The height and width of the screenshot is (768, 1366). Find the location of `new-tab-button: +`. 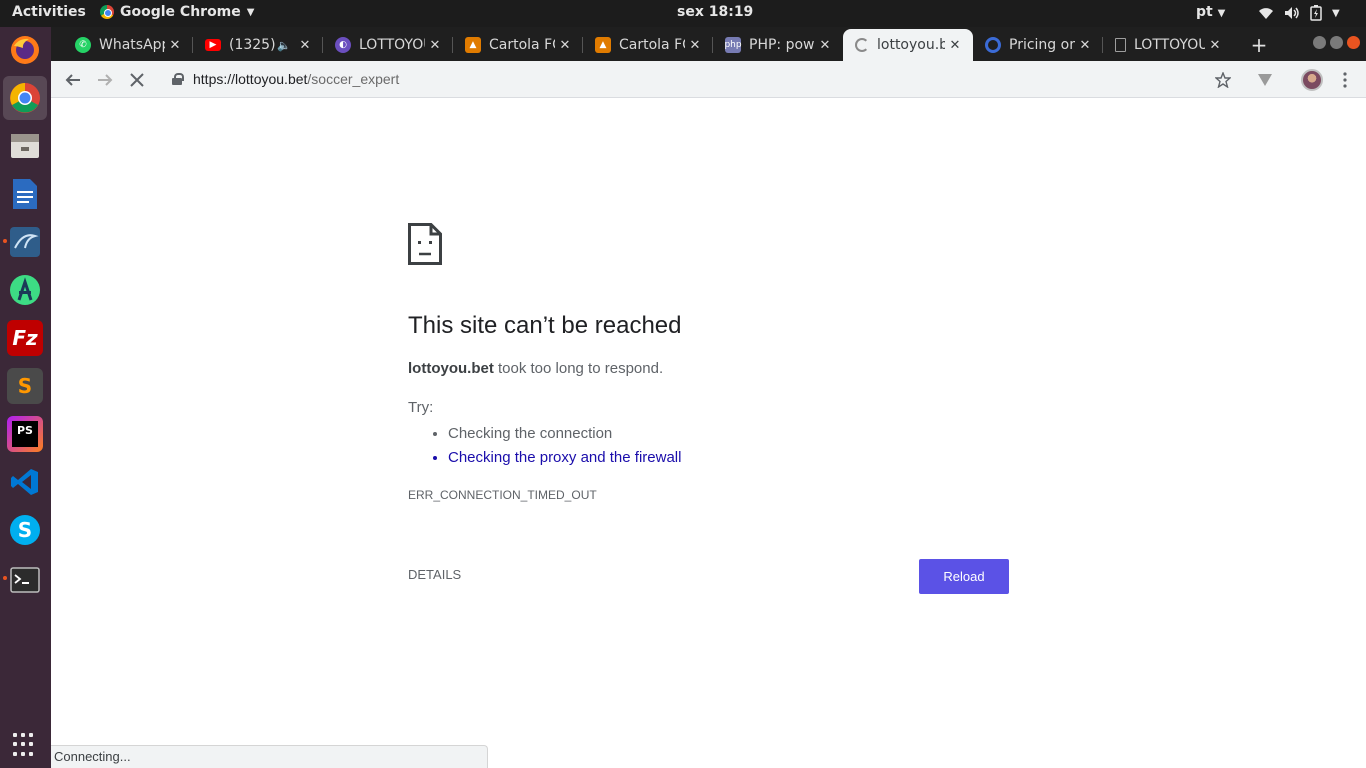

new-tab-button: + is located at coordinates (1259, 45).